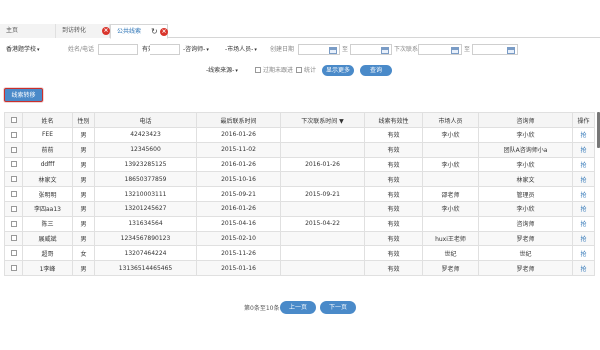 The image size is (600, 350). Describe the element at coordinates (376, 70) in the screenshot. I see `query-button: 查询` at that location.